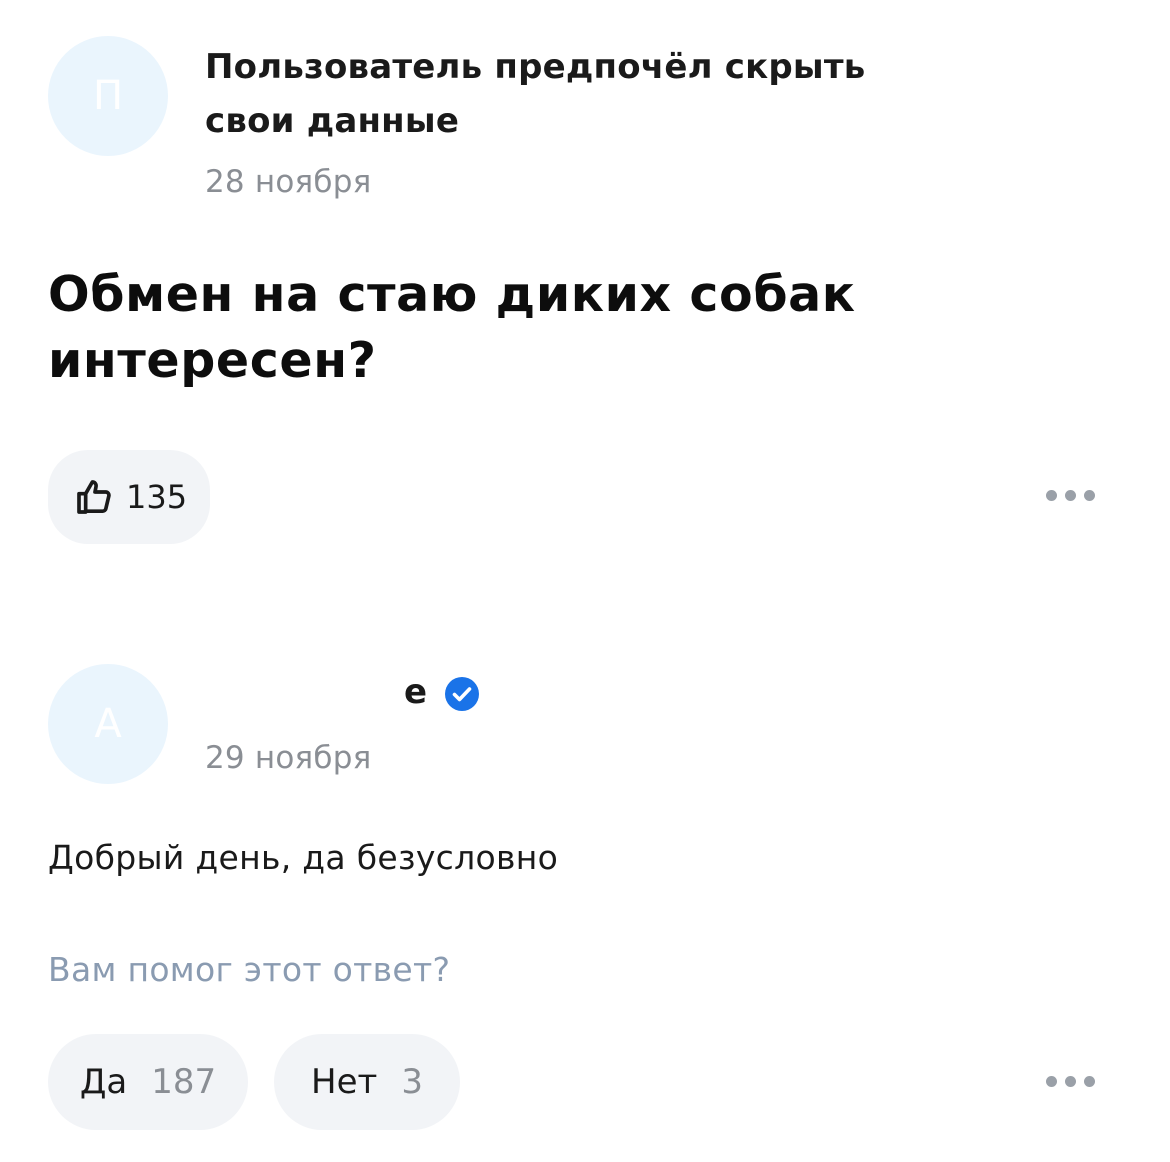 The width and height of the screenshot is (1170, 1162). Describe the element at coordinates (412, 1082) in the screenshot. I see `vote-no-count: 3` at that location.